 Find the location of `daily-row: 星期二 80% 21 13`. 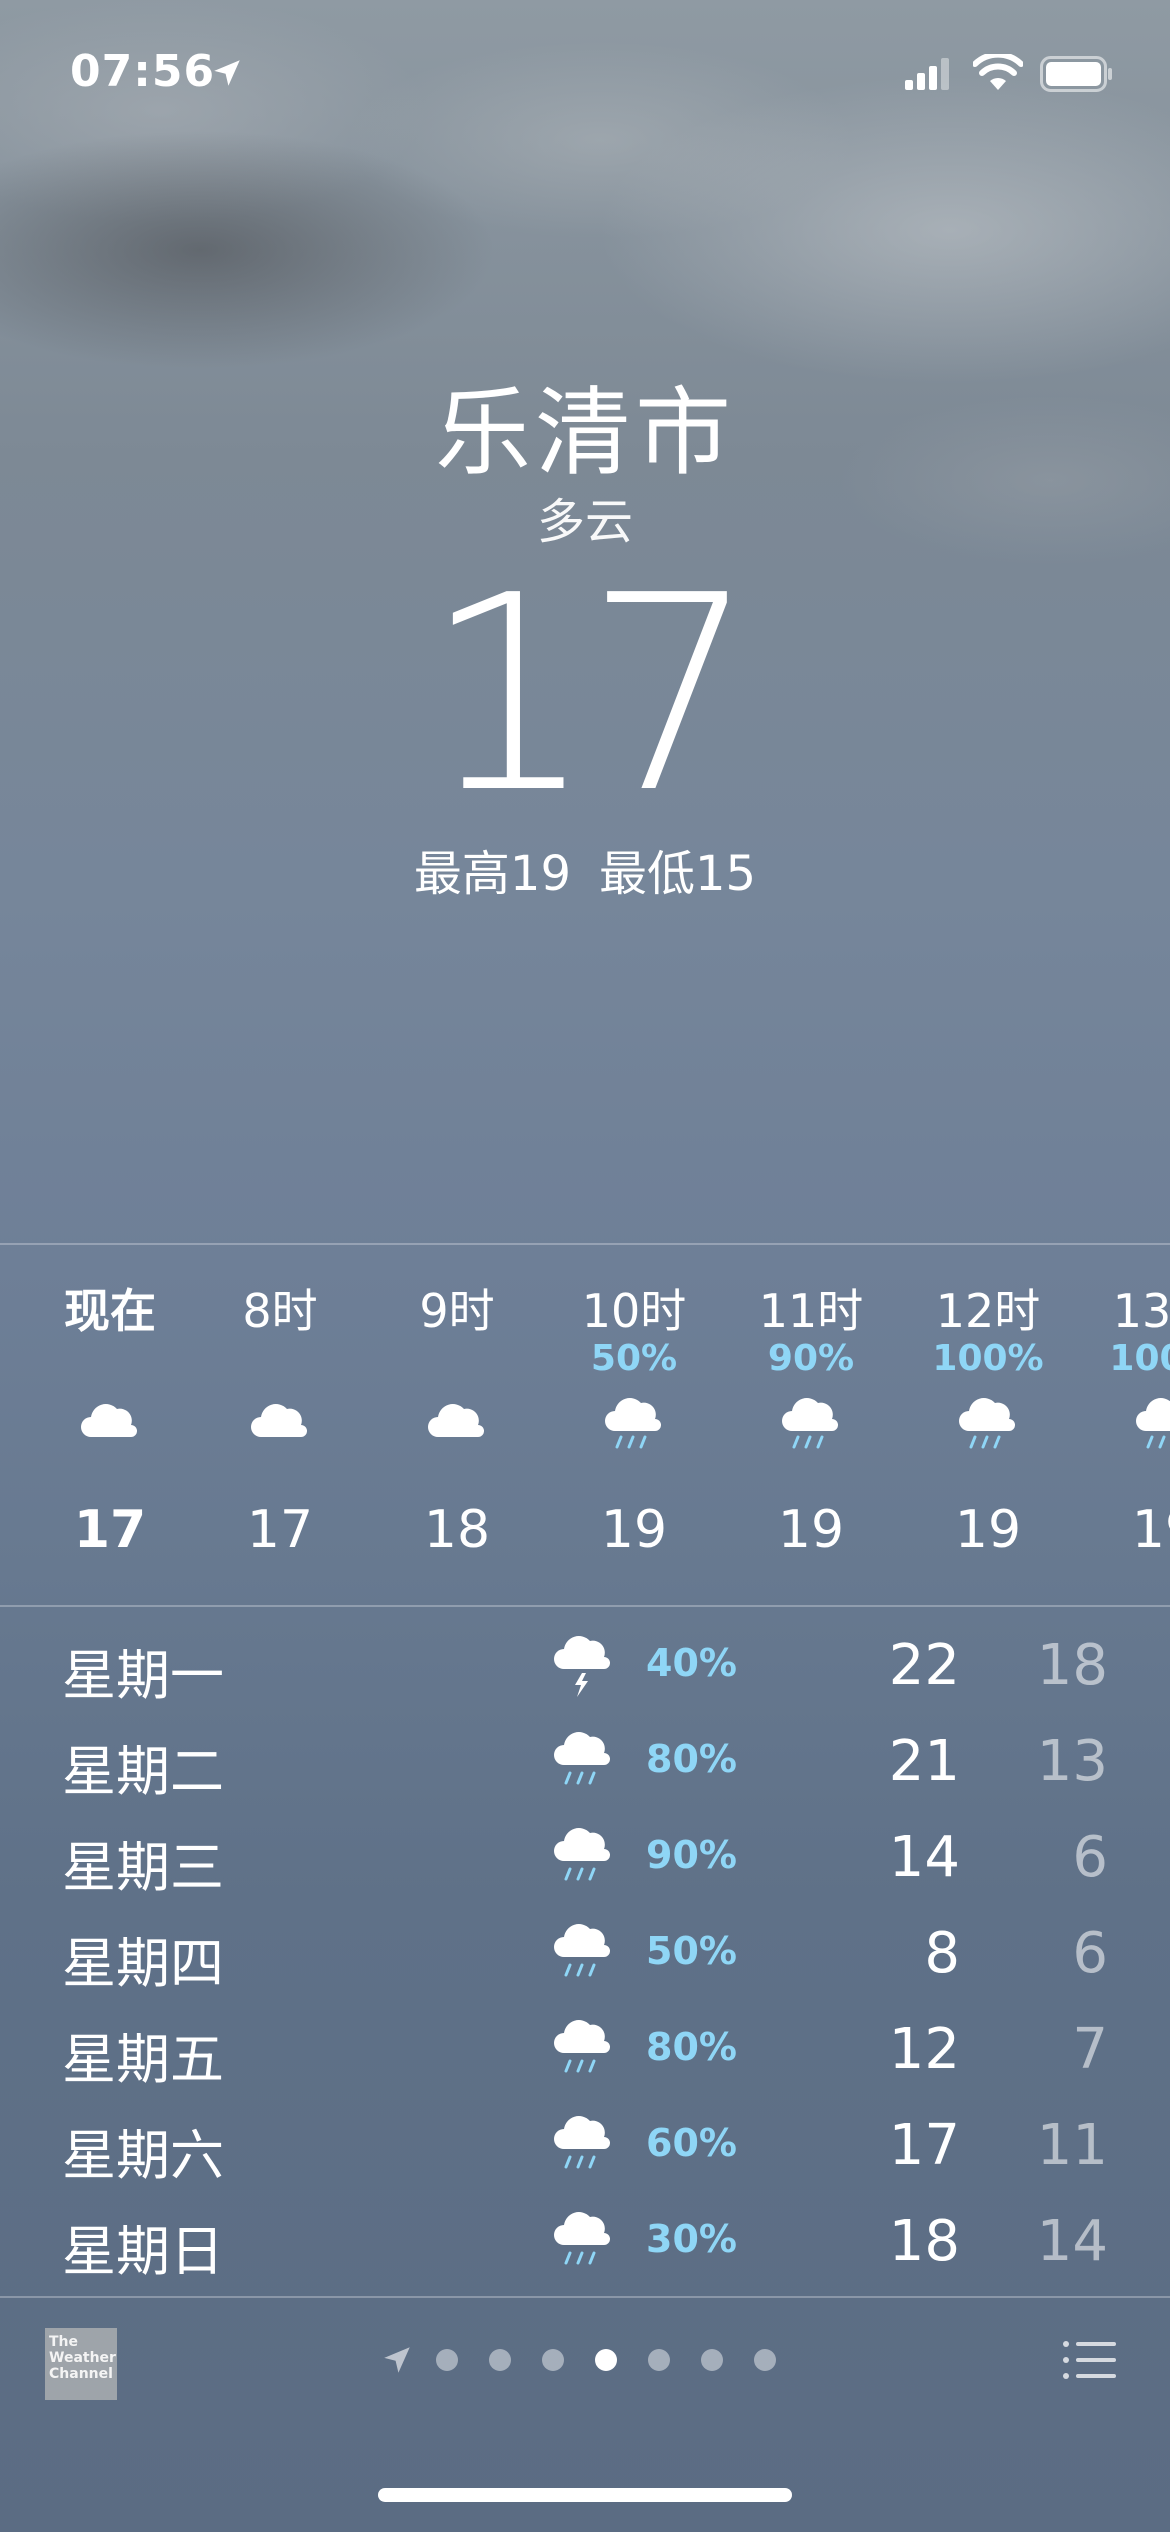

daily-row: 星期二 80% 21 13 is located at coordinates (585, 1759).